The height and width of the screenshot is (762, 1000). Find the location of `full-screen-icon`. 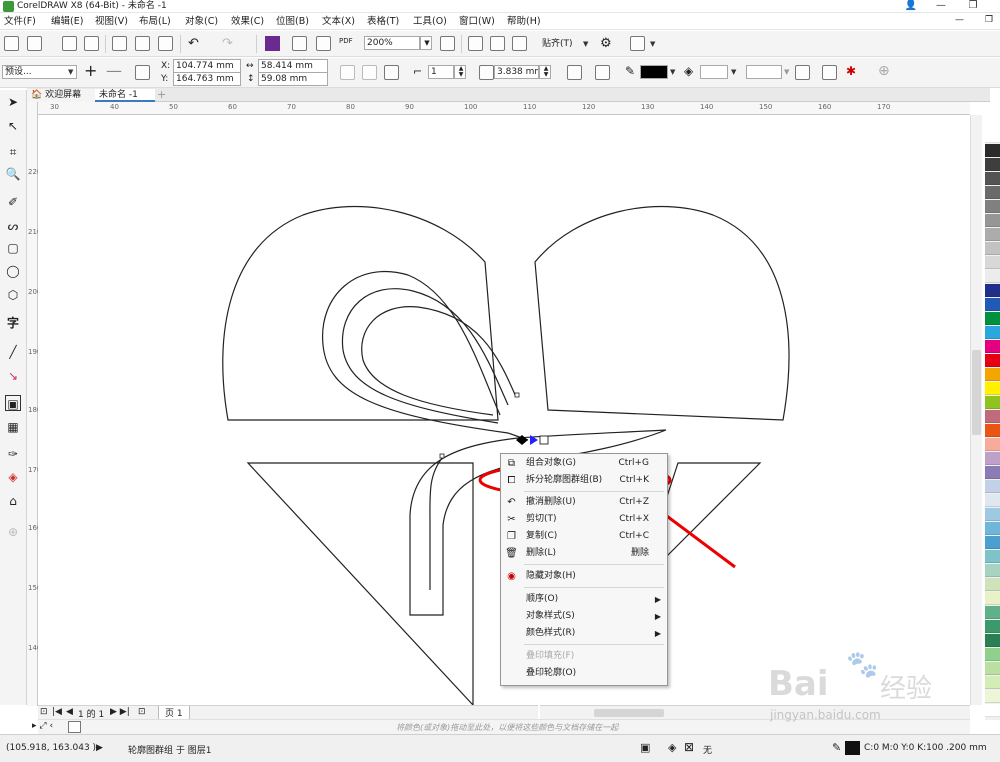

full-screen-icon is located at coordinates (447, 43).